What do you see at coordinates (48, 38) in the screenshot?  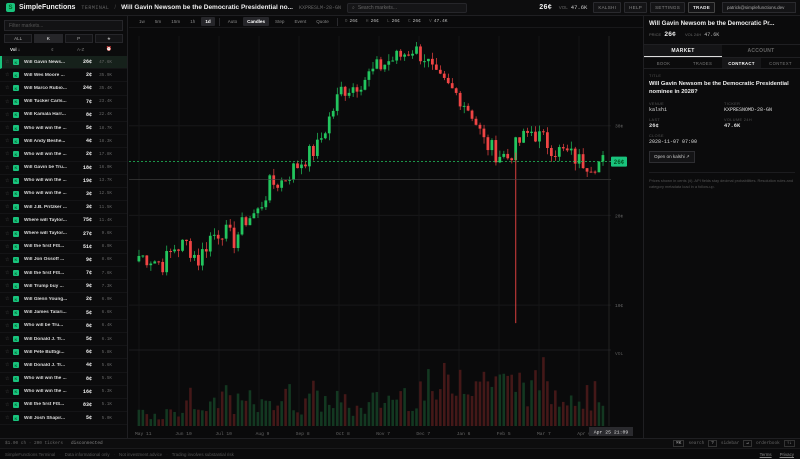 I see `filter-tab-kalshi: K` at bounding box center [48, 38].